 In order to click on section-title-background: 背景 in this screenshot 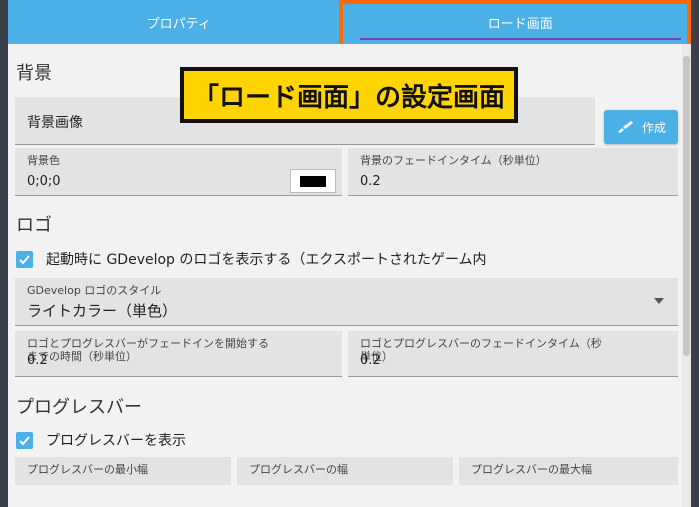, I will do `click(34, 73)`.